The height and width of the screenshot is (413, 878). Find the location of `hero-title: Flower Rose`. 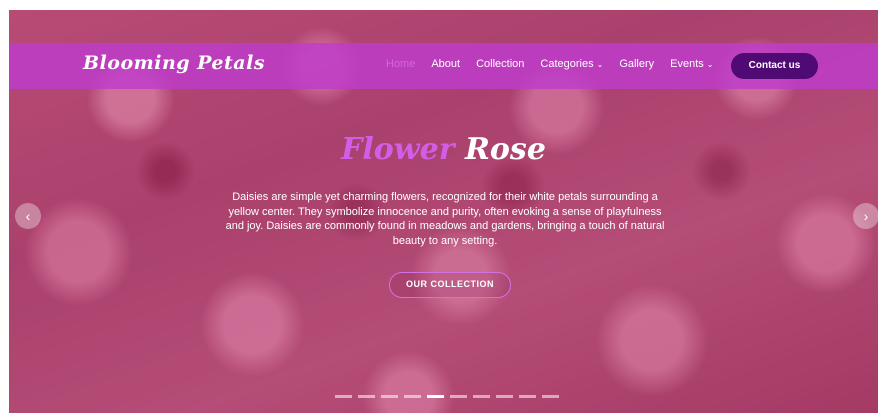

hero-title: Flower Rose is located at coordinates (443, 150).